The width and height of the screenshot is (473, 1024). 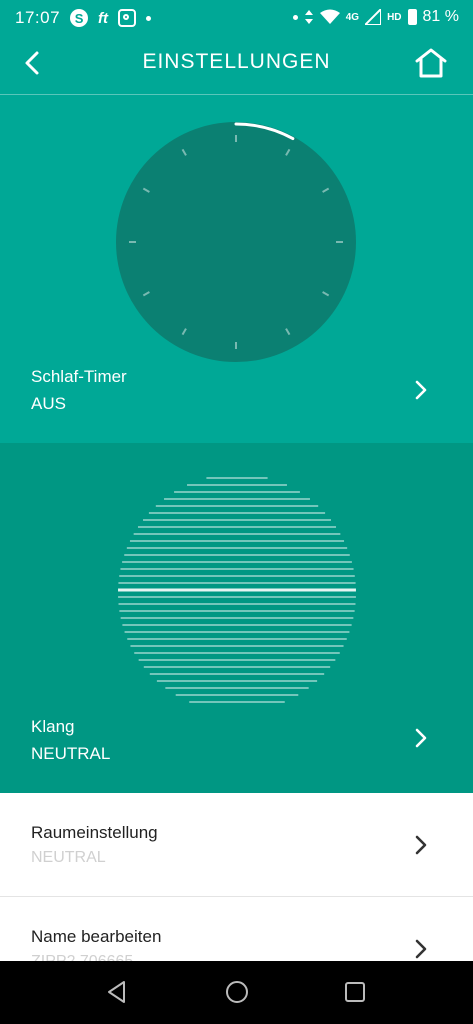 What do you see at coordinates (79, 390) in the screenshot?
I see `sleep-timer-row: Schlaf-Timer AUS` at bounding box center [79, 390].